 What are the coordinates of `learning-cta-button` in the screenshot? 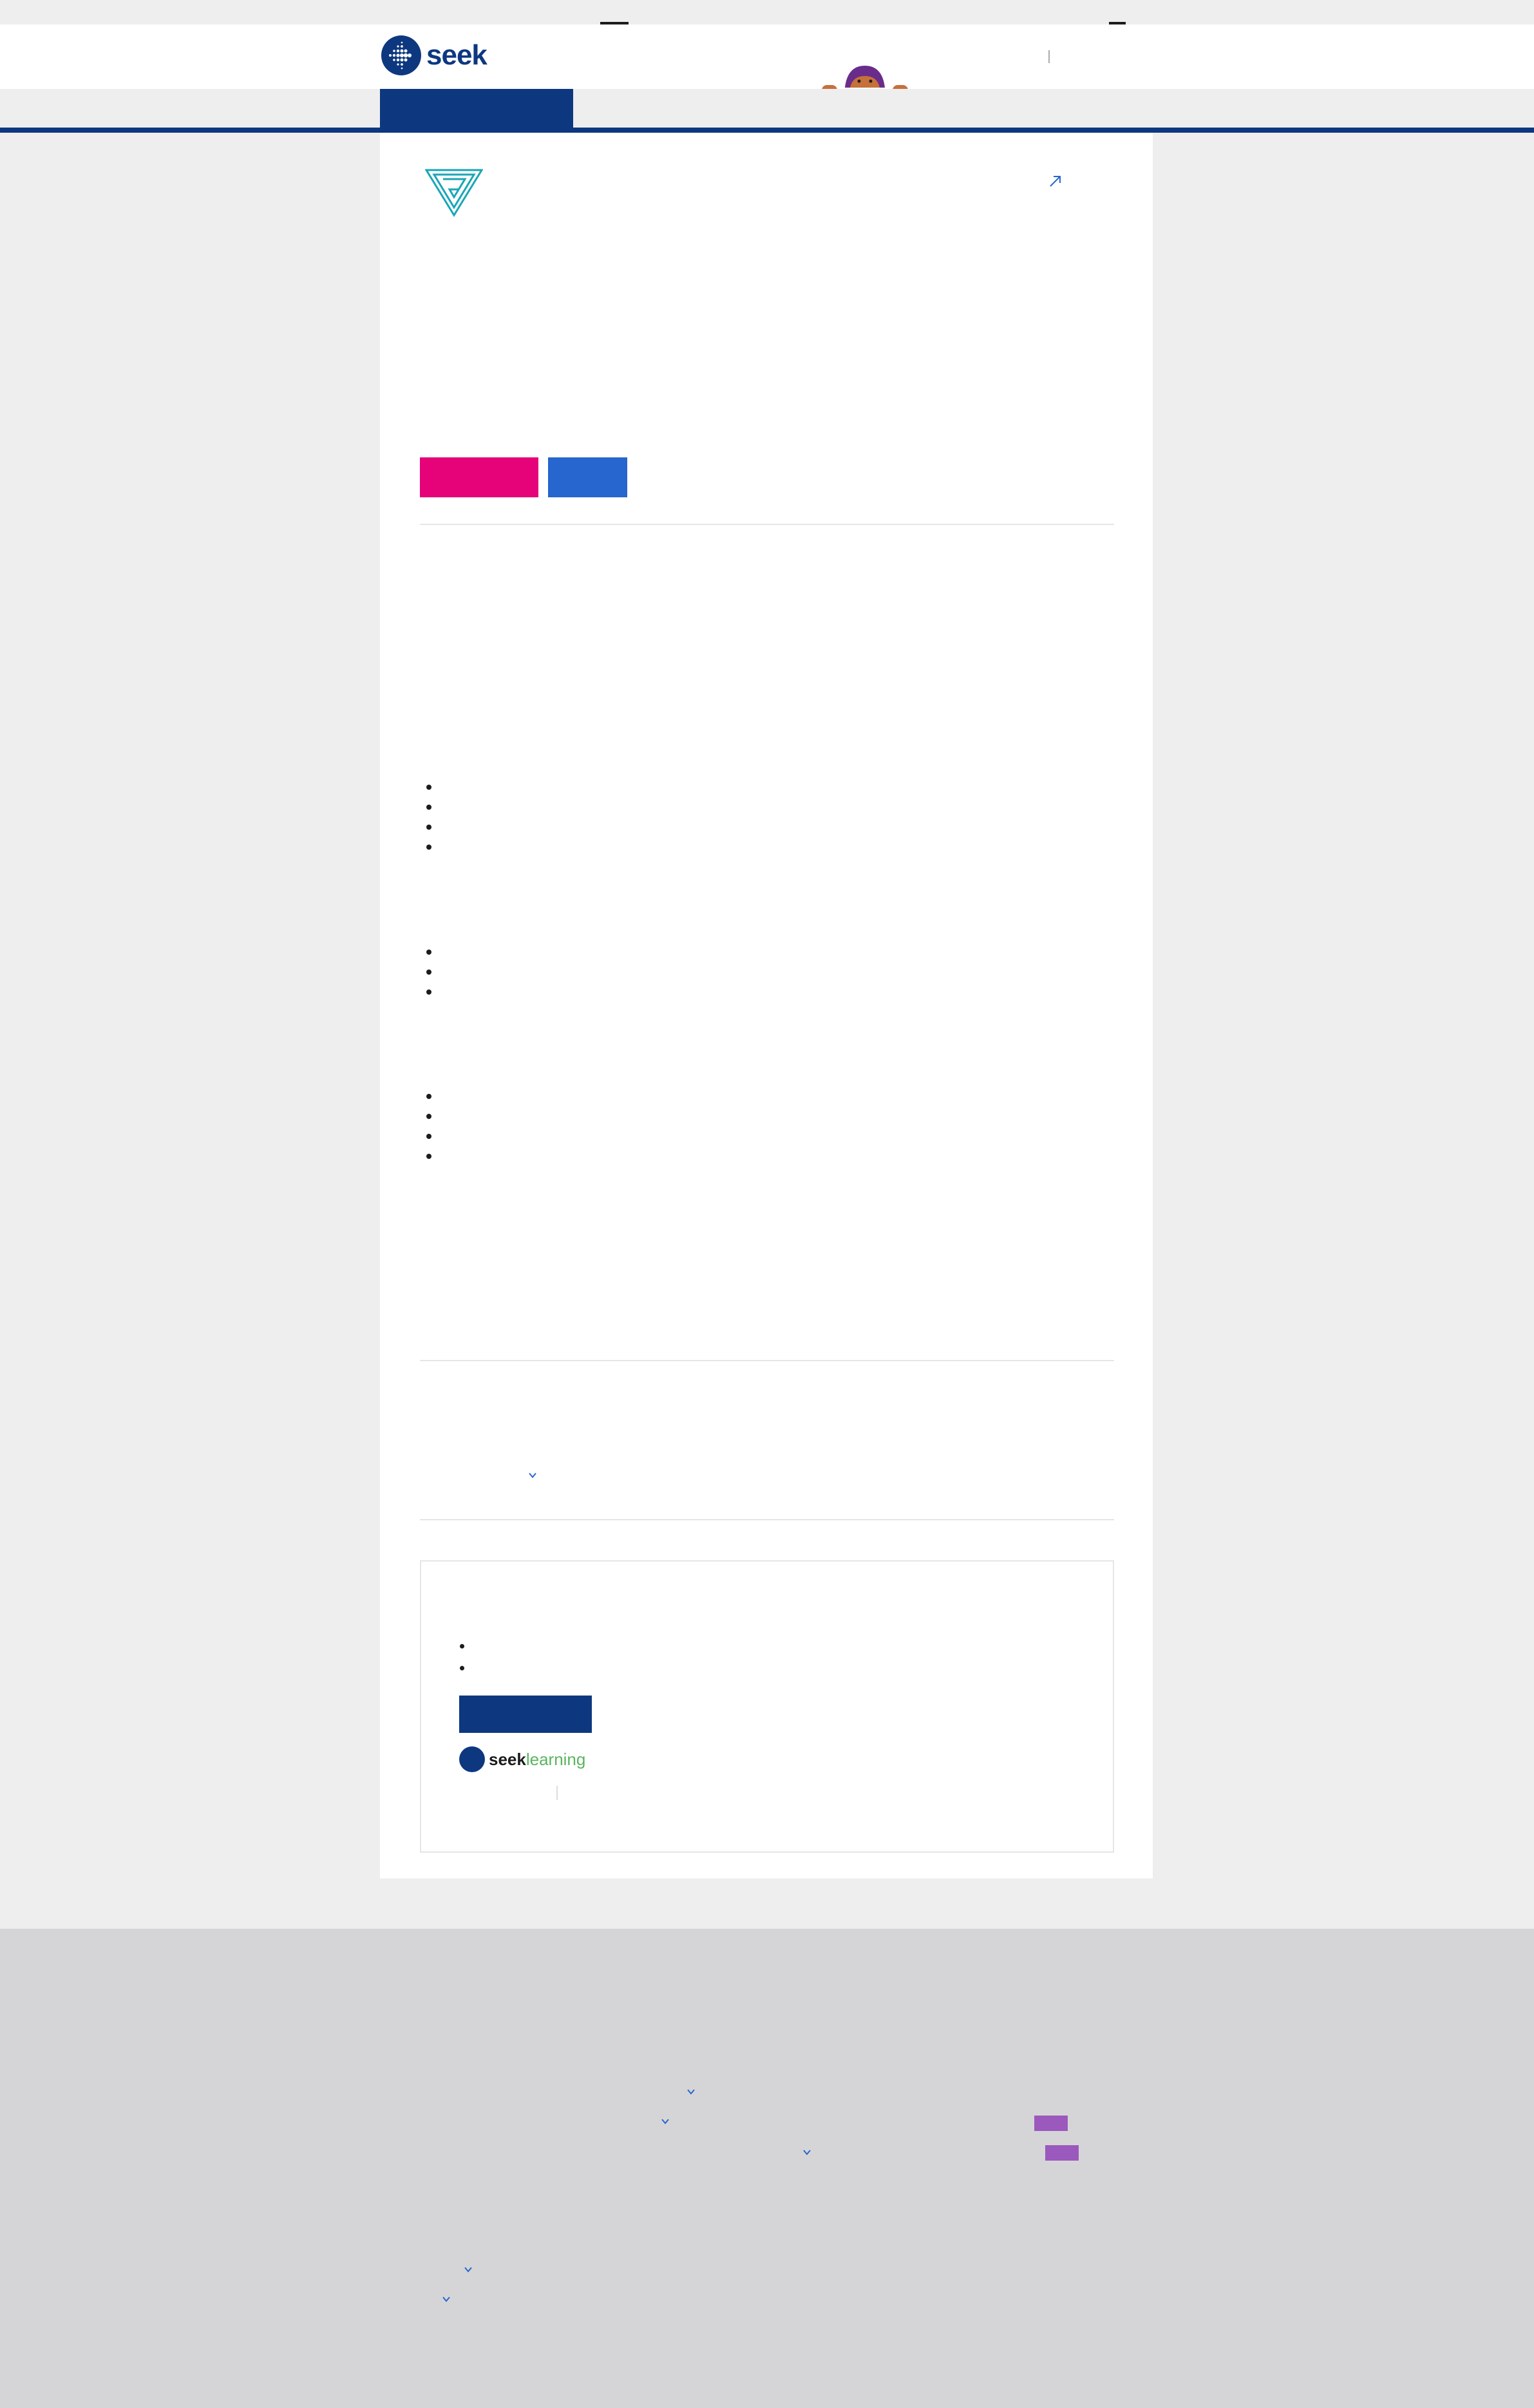 It's located at (525, 1715).